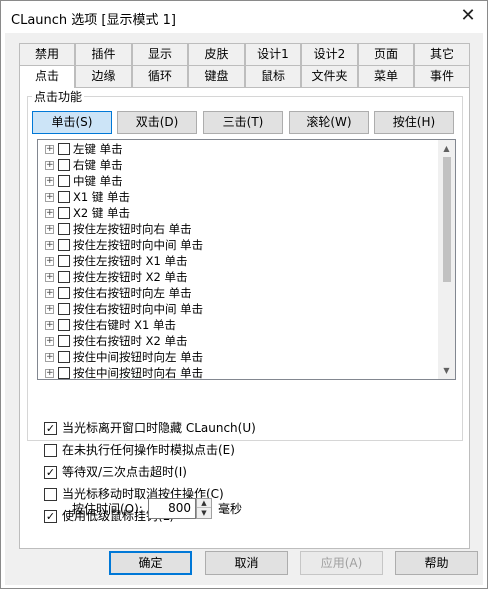  What do you see at coordinates (93, 20) in the screenshot?
I see `window-title: CLaunch 选项 [显示模式 1]` at bounding box center [93, 20].